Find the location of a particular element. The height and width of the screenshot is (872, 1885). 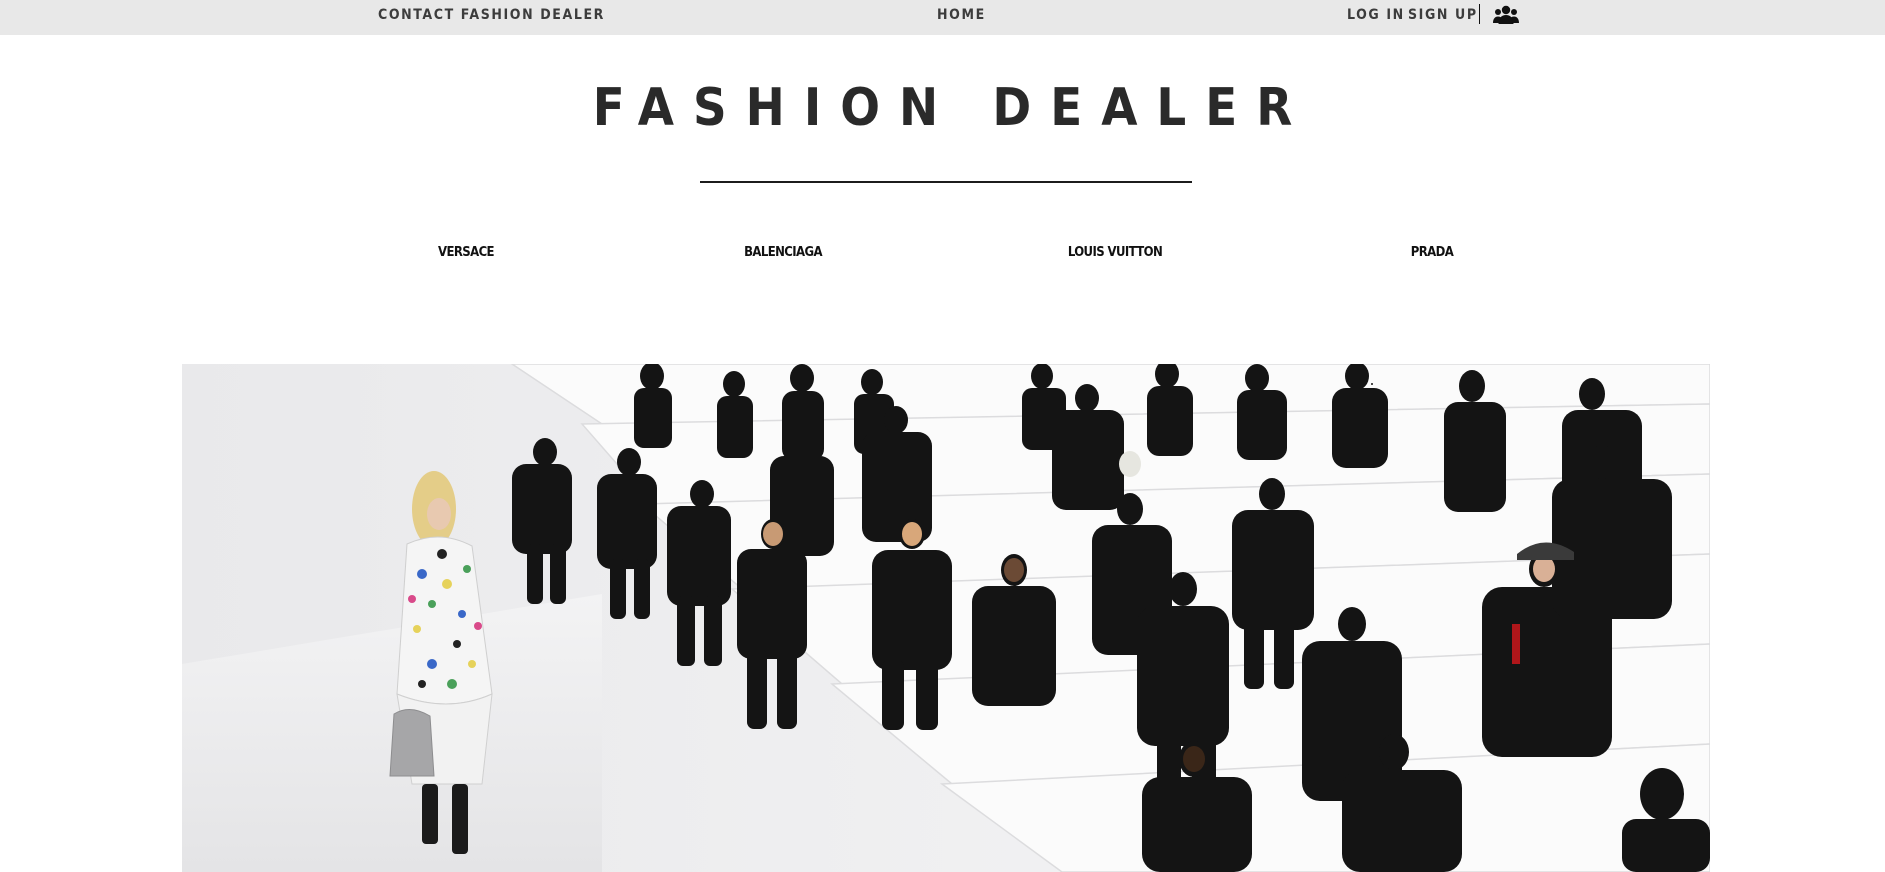

site-title: FASHION DEALER is located at coordinates (952, 108).